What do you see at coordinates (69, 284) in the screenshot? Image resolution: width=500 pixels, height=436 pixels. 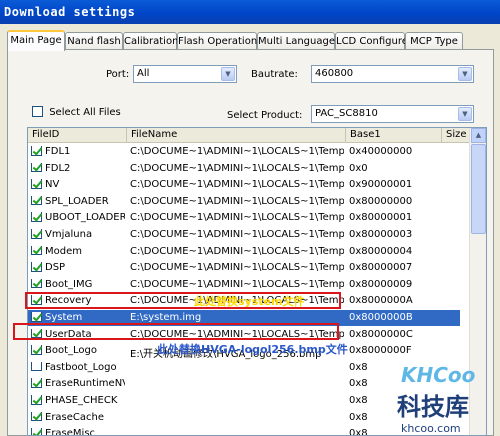 I see `fileid-text: Boot_IMG` at bounding box center [69, 284].